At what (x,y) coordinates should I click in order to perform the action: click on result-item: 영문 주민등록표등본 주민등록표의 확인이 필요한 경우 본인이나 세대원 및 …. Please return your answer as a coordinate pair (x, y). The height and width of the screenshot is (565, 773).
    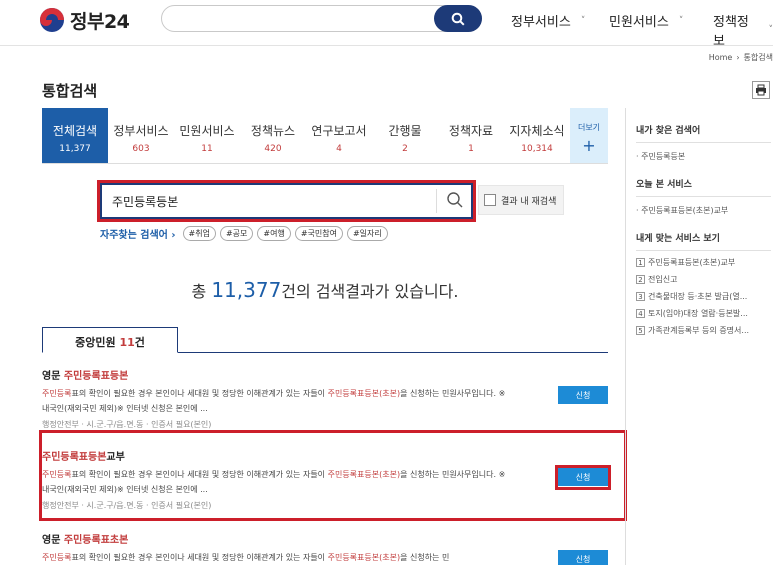
    Looking at the image, I should click on (325, 398).